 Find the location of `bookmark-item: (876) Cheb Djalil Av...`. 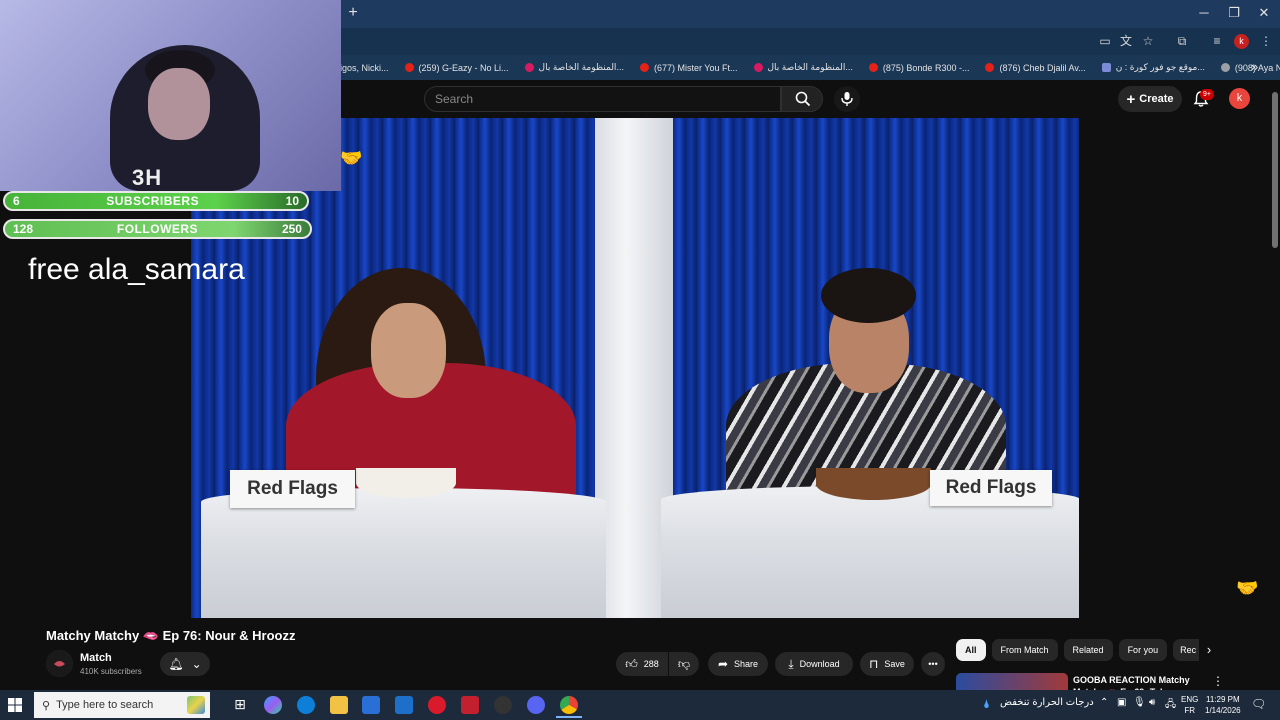

bookmark-item: (876) Cheb Djalil Av... is located at coordinates (1035, 68).